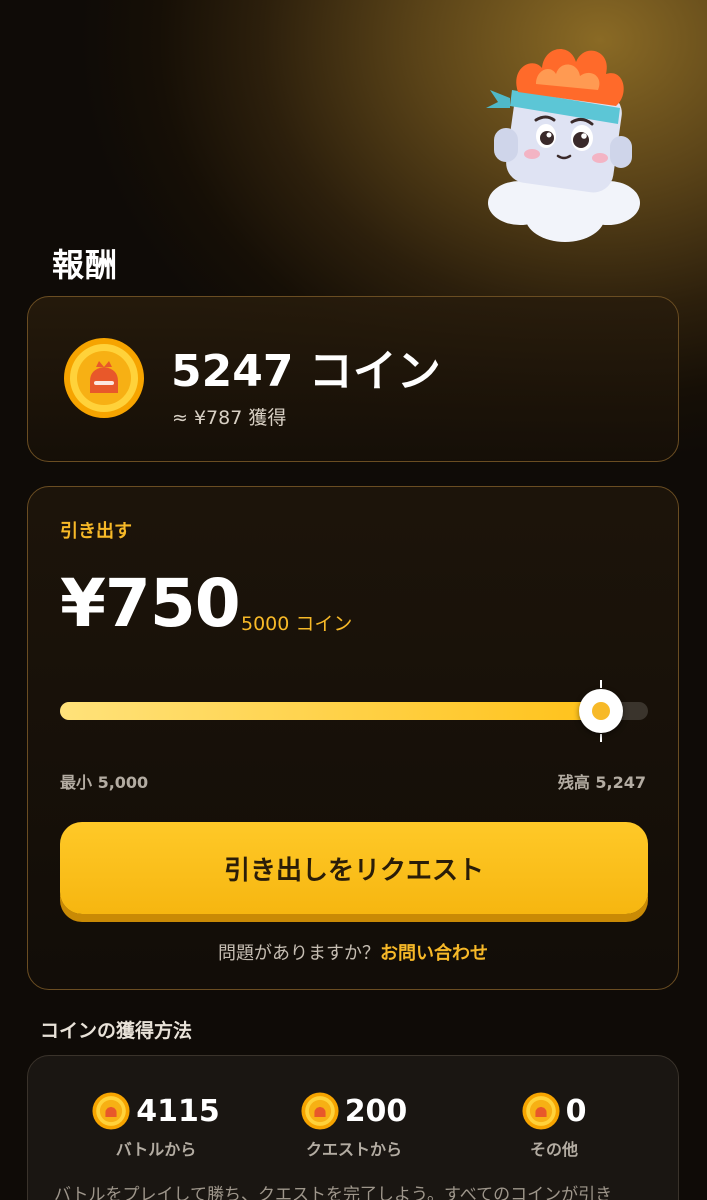 The width and height of the screenshot is (707, 1200). I want to click on earn-stat-quest: 200 クエストから, so click(354, 1126).